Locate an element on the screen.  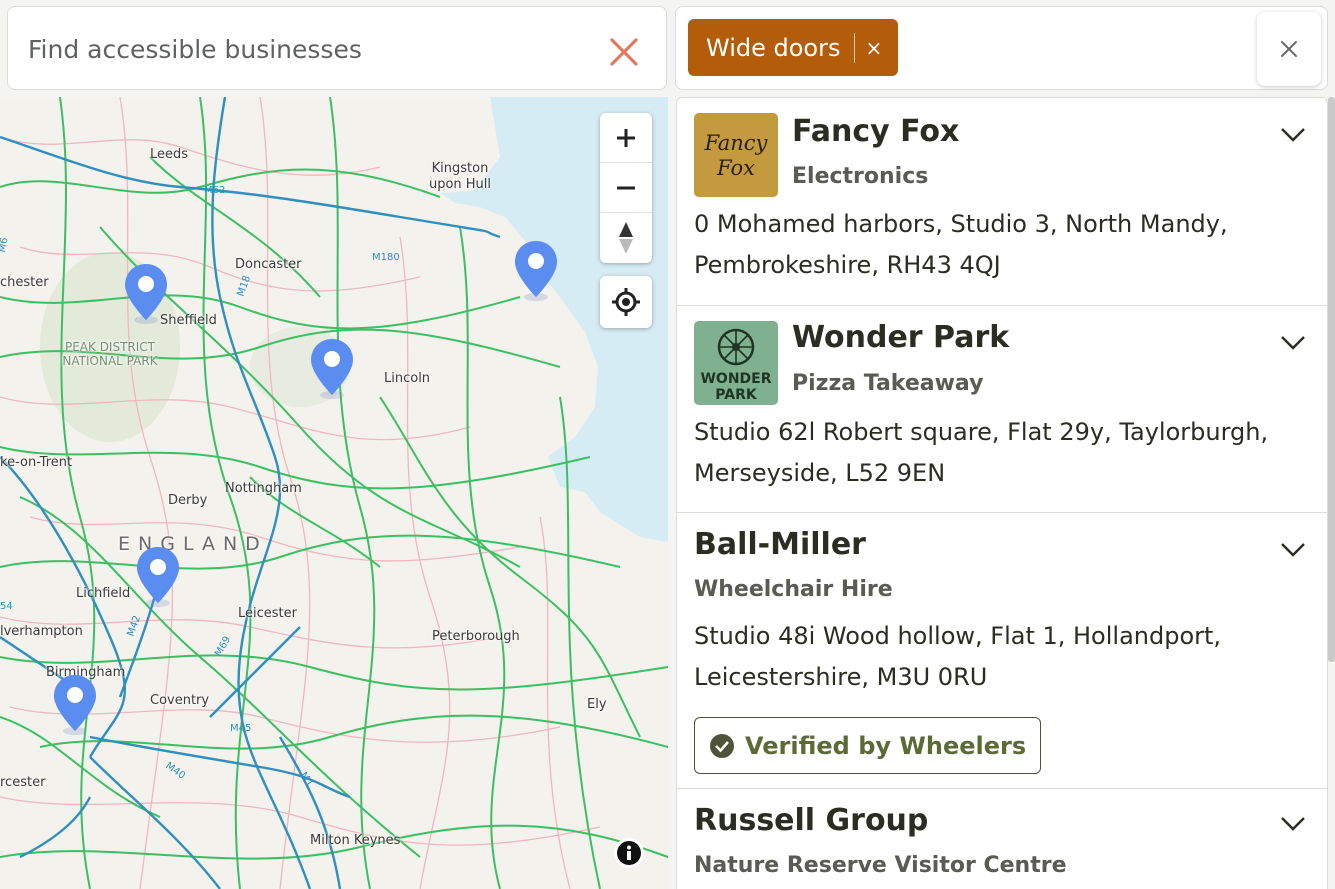
business-category: Electronics is located at coordinates (860, 176).